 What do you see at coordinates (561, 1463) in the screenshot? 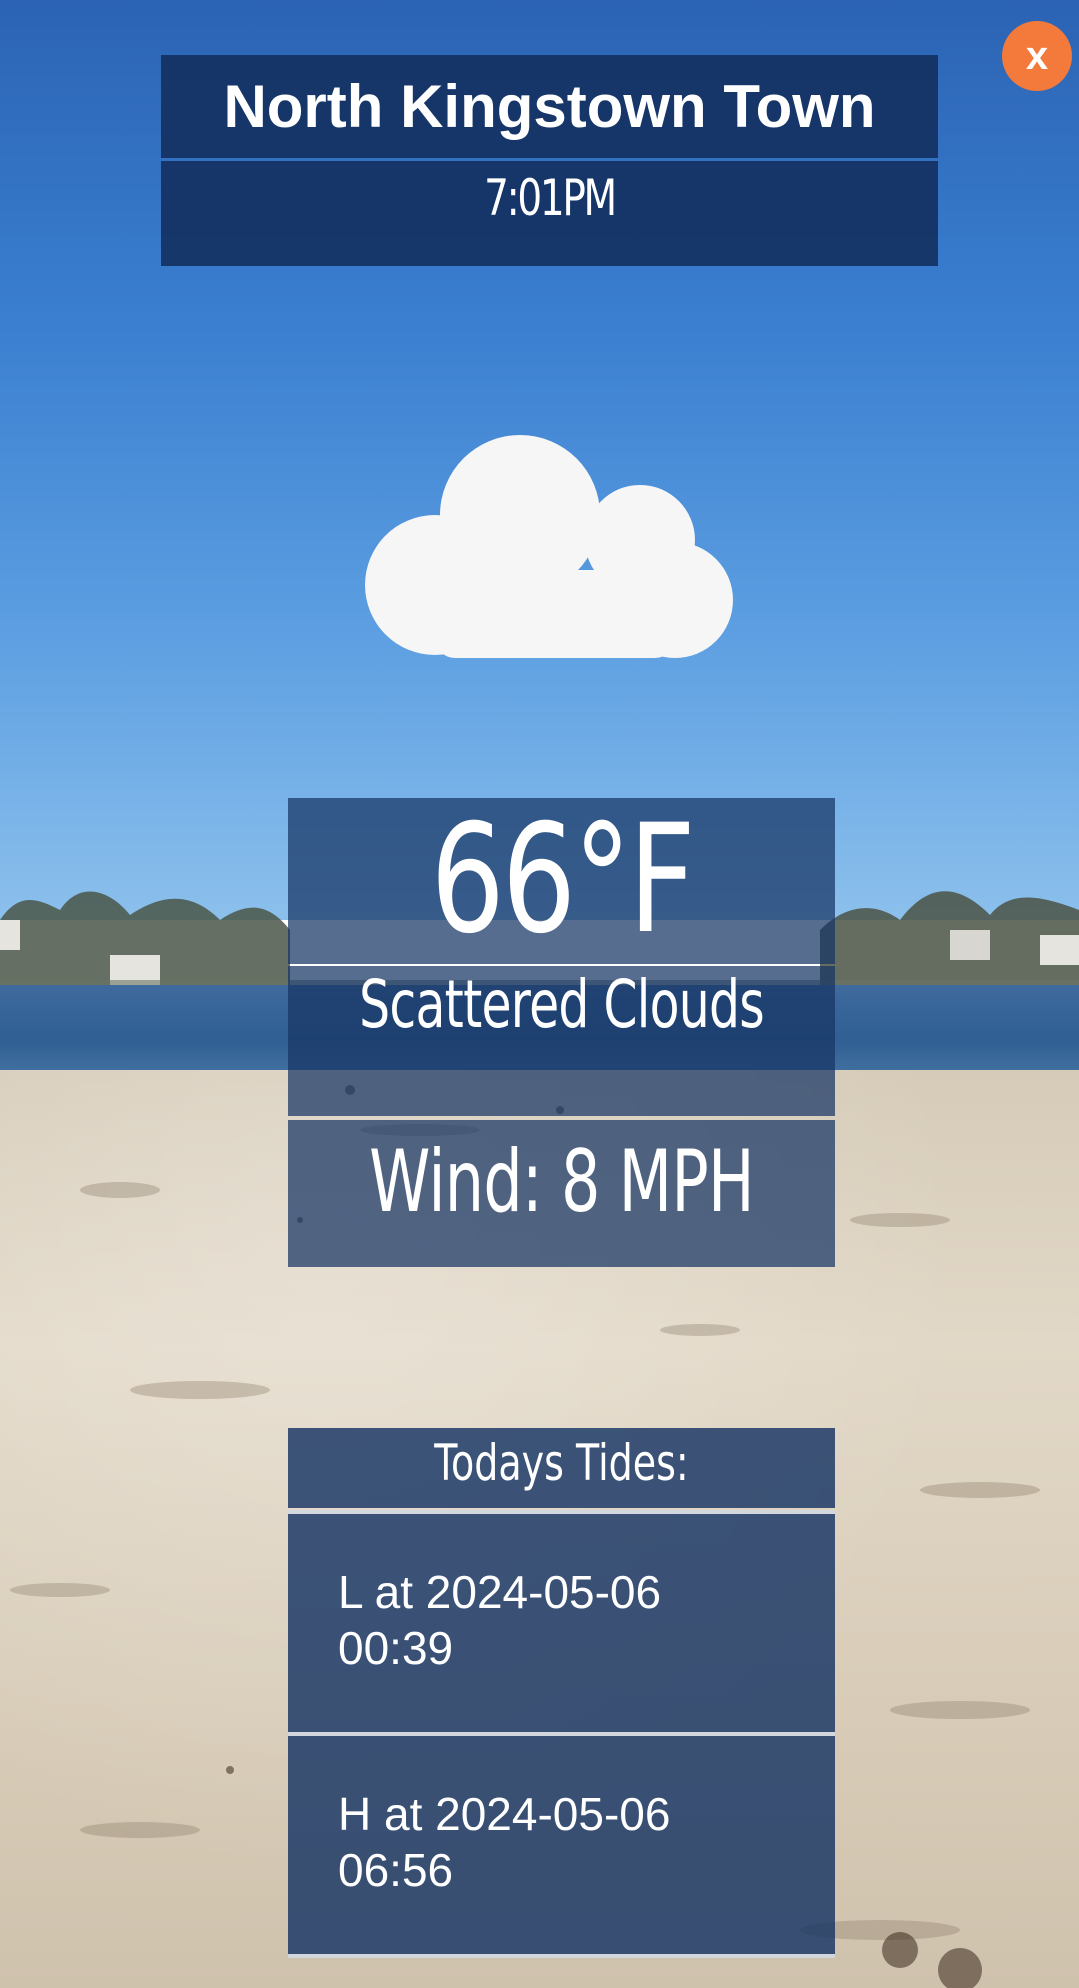
I see `tides-header: Todays Tides:` at bounding box center [561, 1463].